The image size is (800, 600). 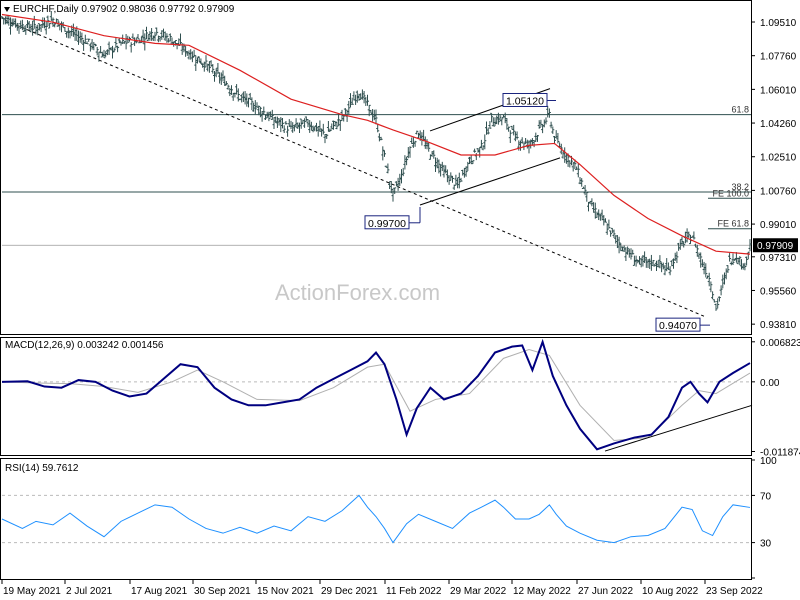 What do you see at coordinates (414, 591) in the screenshot?
I see `x-axis-label: 11 Feb 2022` at bounding box center [414, 591].